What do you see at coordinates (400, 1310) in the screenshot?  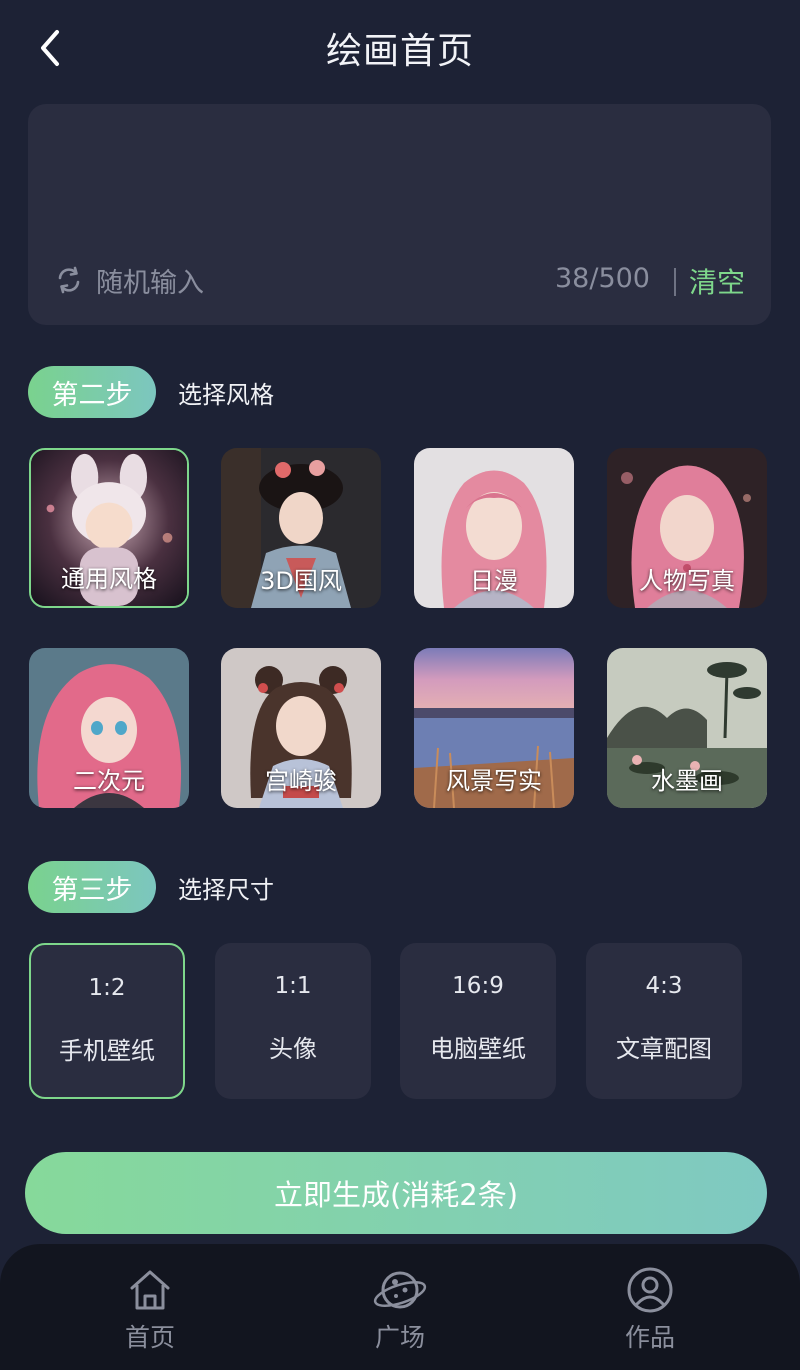 I see `nav-item-plaza: 广场` at bounding box center [400, 1310].